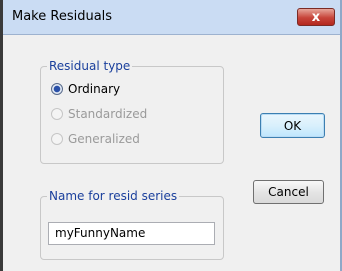  I want to click on residual-type-legend: Residual type, so click(90, 66).